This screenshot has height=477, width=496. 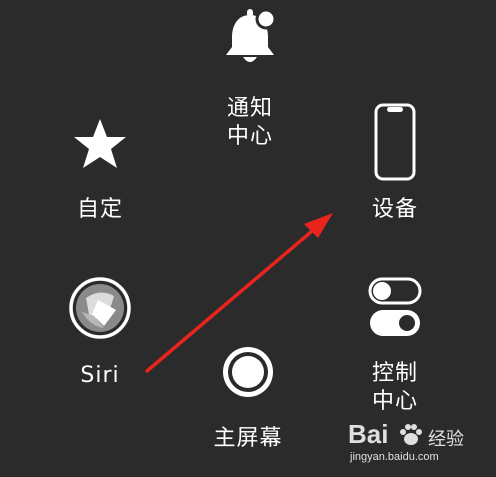 I want to click on home-button-icon, so click(x=248, y=372).